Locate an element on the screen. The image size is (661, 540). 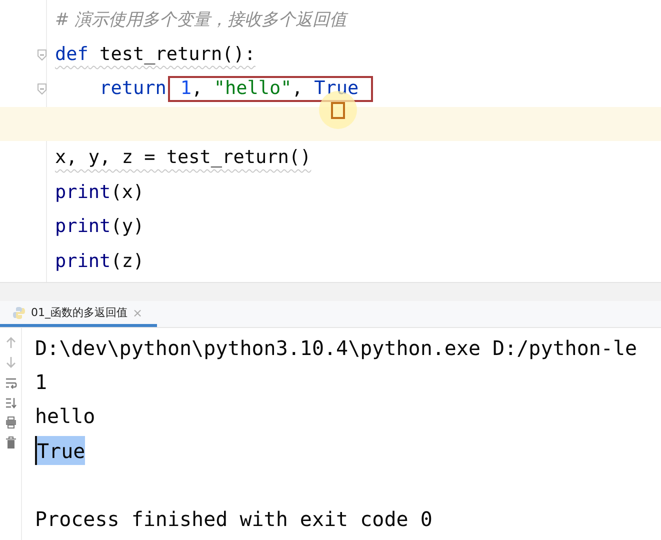
console-output: hello is located at coordinates (65, 416).